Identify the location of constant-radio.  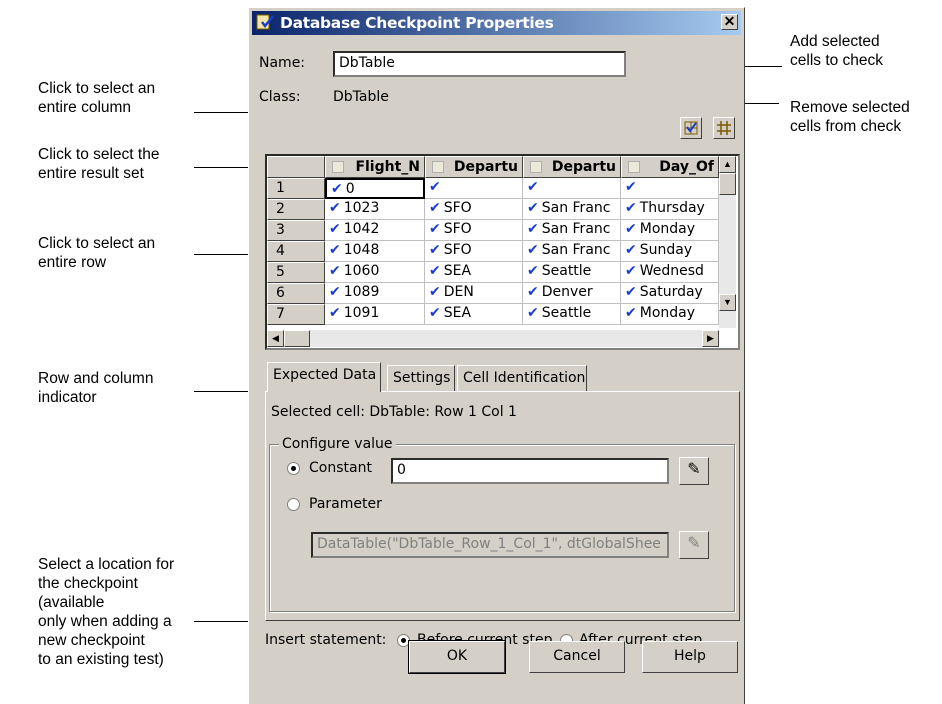
(293, 468).